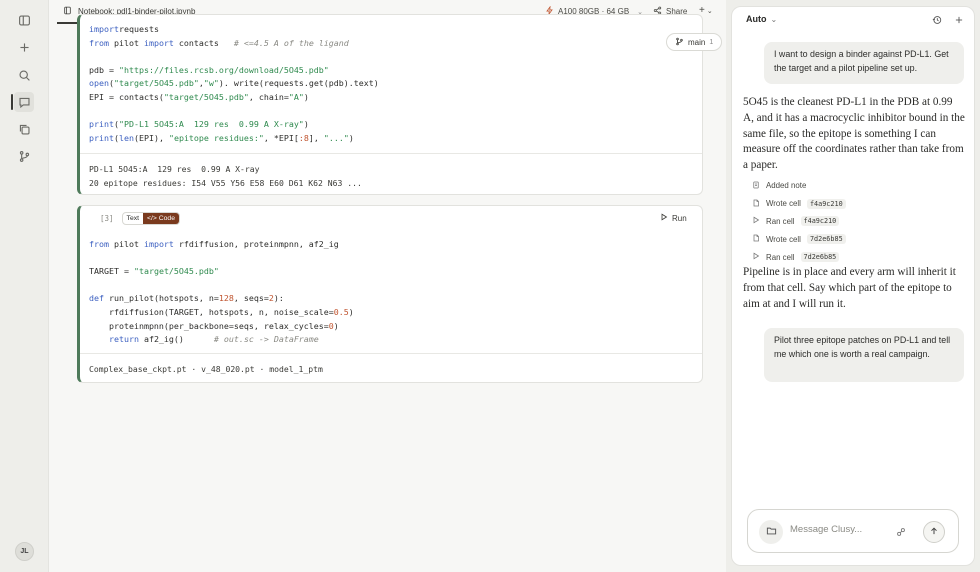 This screenshot has height=572, width=980. I want to click on toggle-text: Text, so click(133, 218).